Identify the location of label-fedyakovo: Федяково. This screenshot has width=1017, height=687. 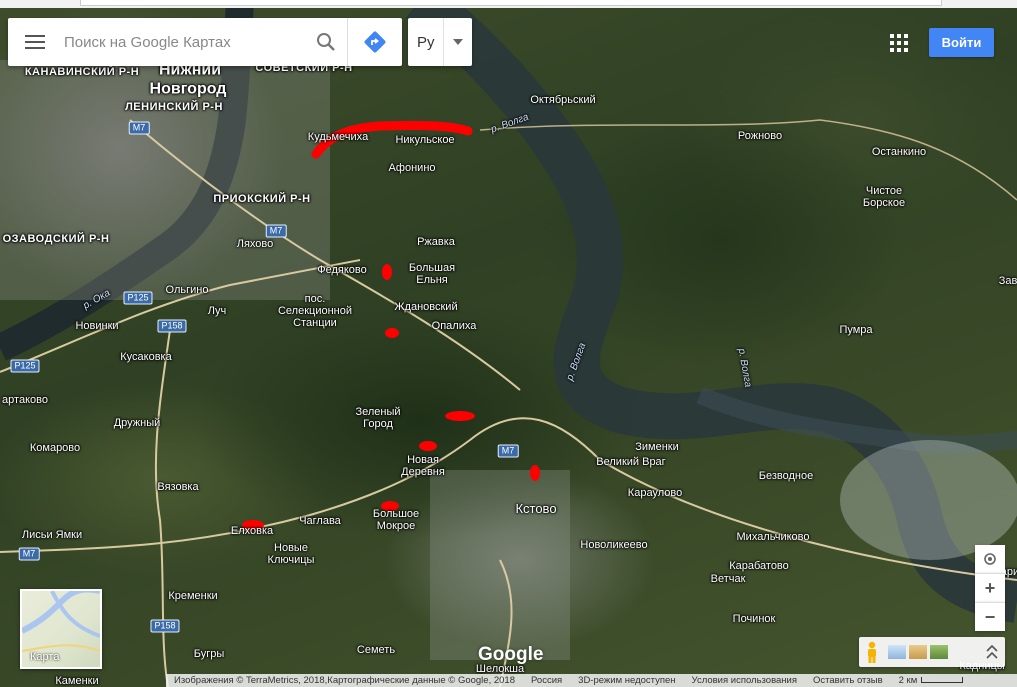
(342, 270).